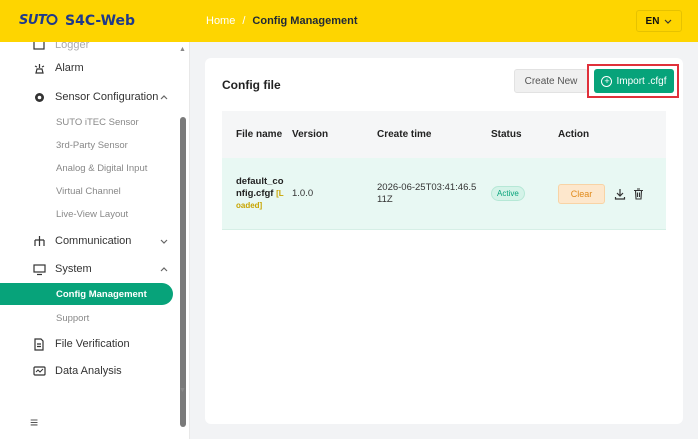  What do you see at coordinates (404, 134) in the screenshot?
I see `col-header-create-time: Create time` at bounding box center [404, 134].